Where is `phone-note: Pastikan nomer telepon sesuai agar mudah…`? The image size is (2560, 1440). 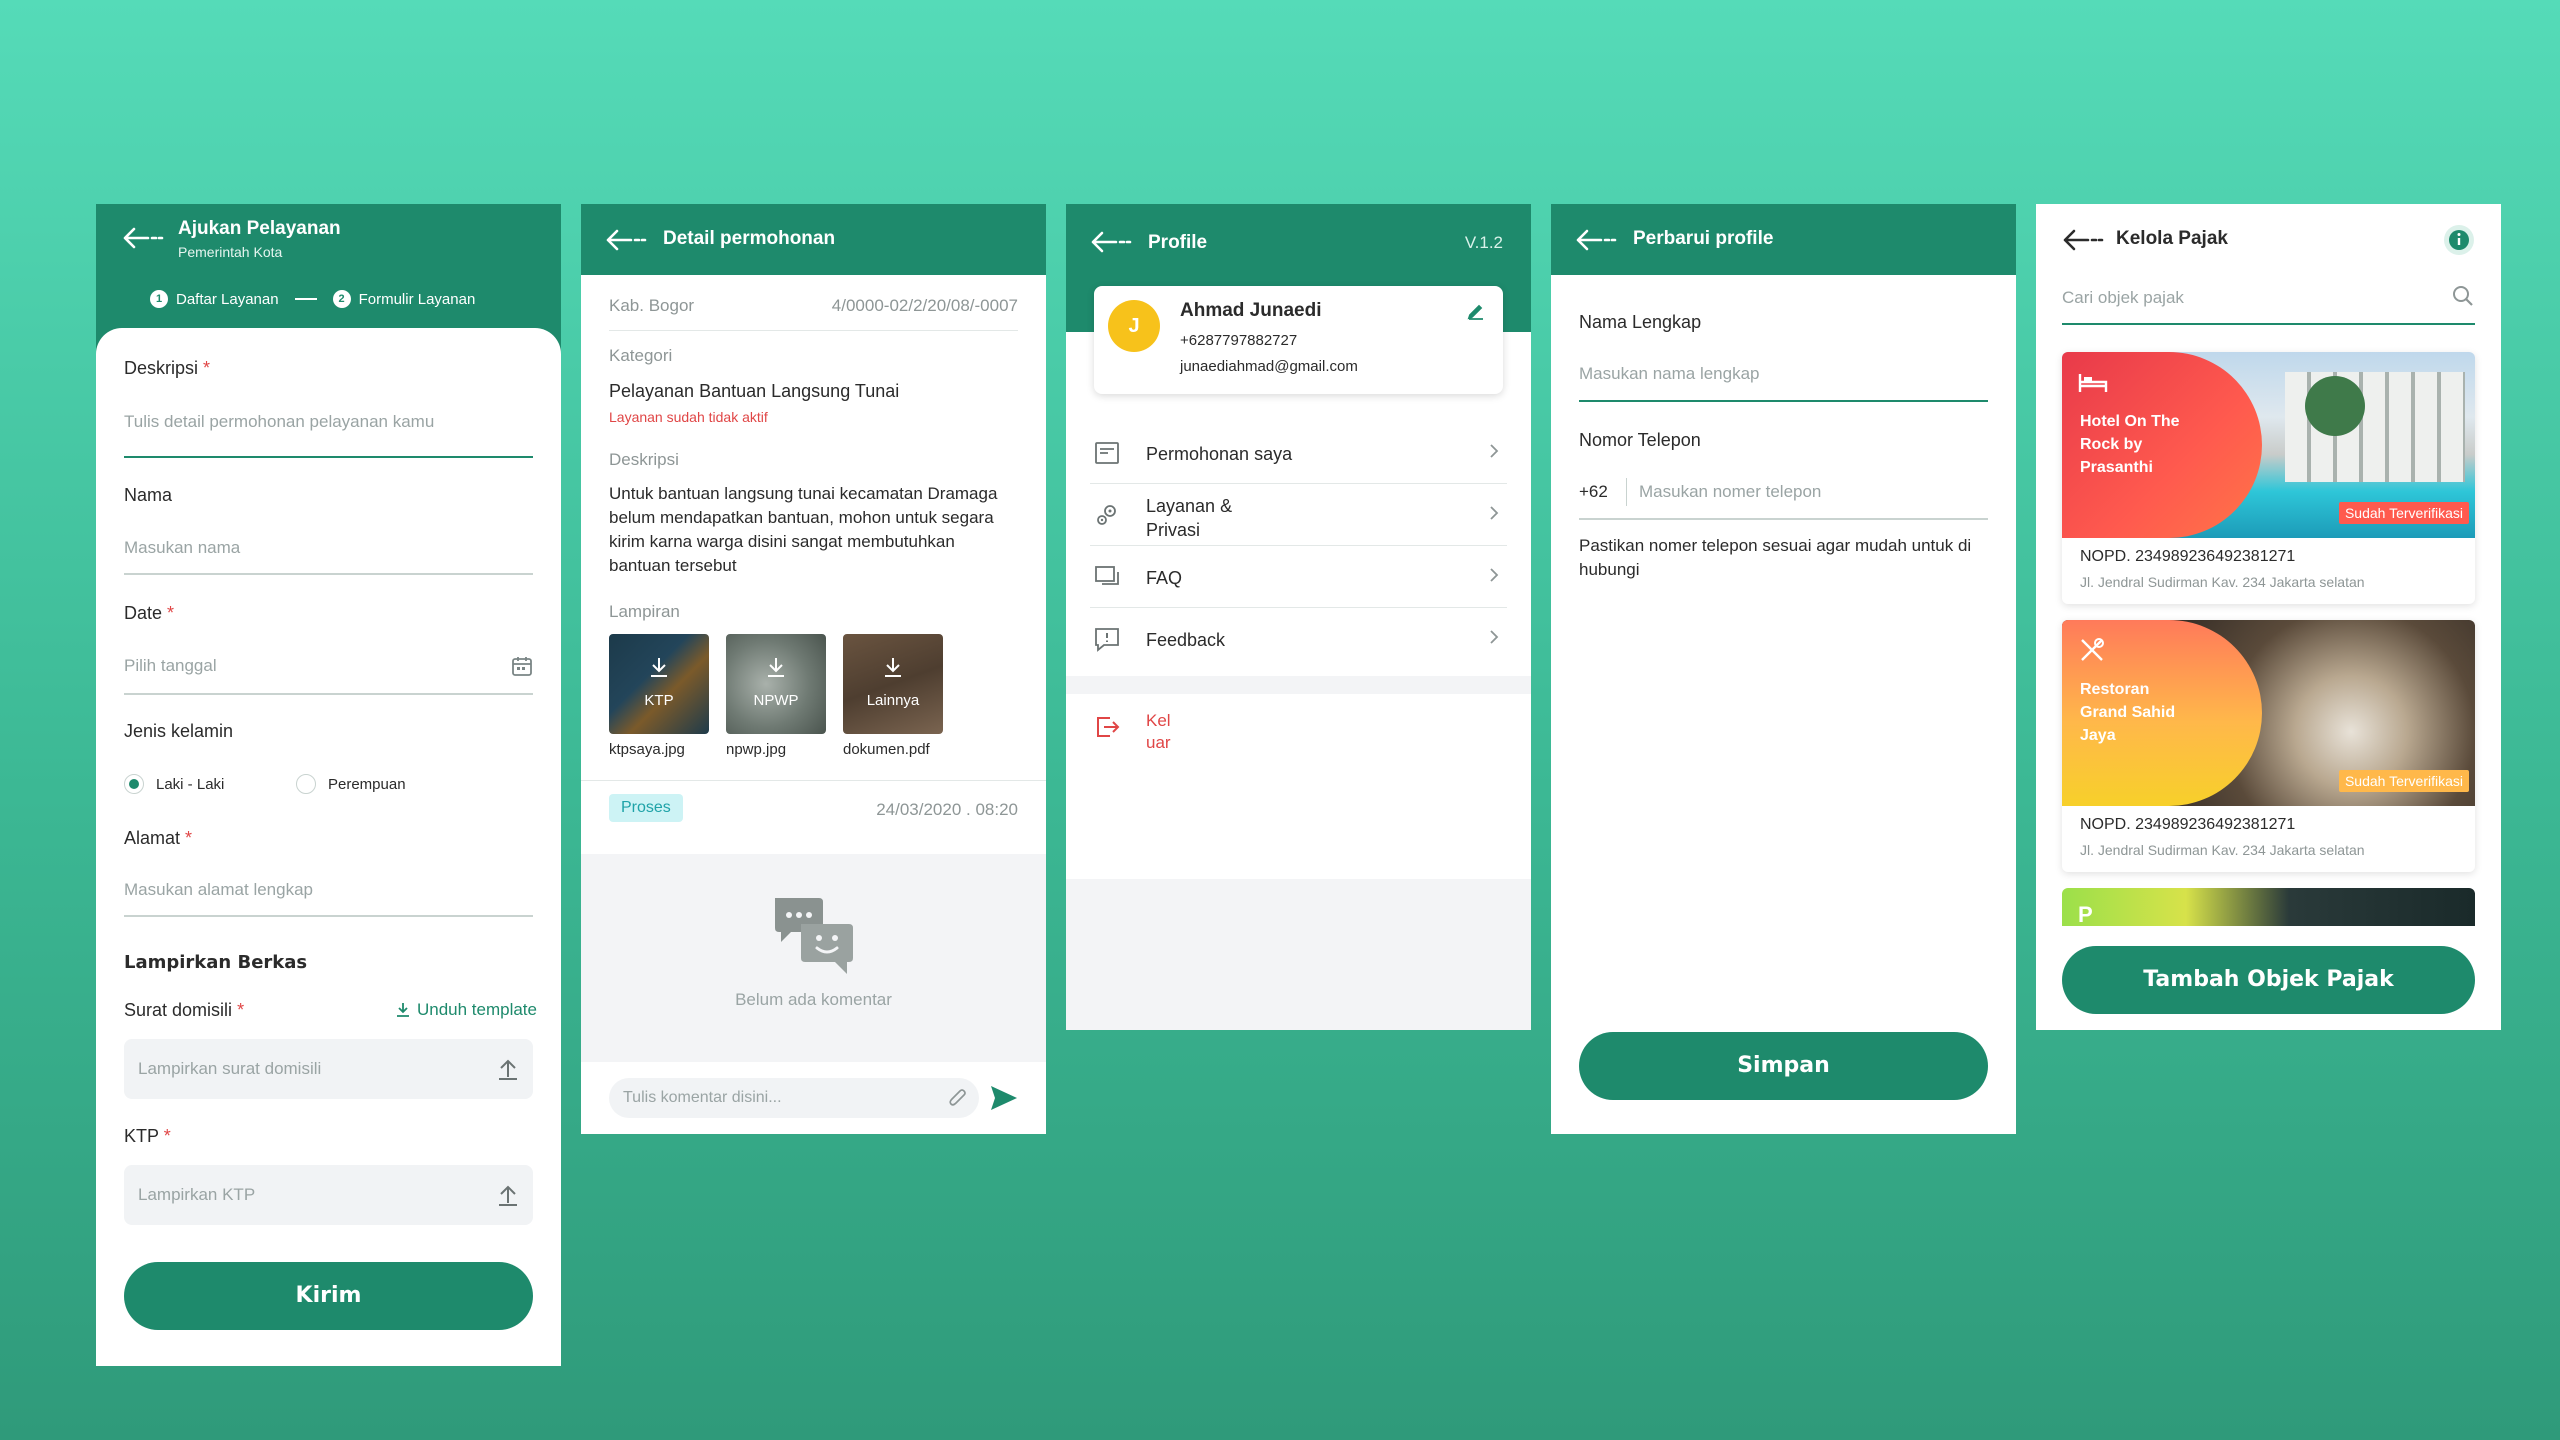
phone-note: Pastikan nomer telepon sesuai agar mudah… is located at coordinates (1775, 557).